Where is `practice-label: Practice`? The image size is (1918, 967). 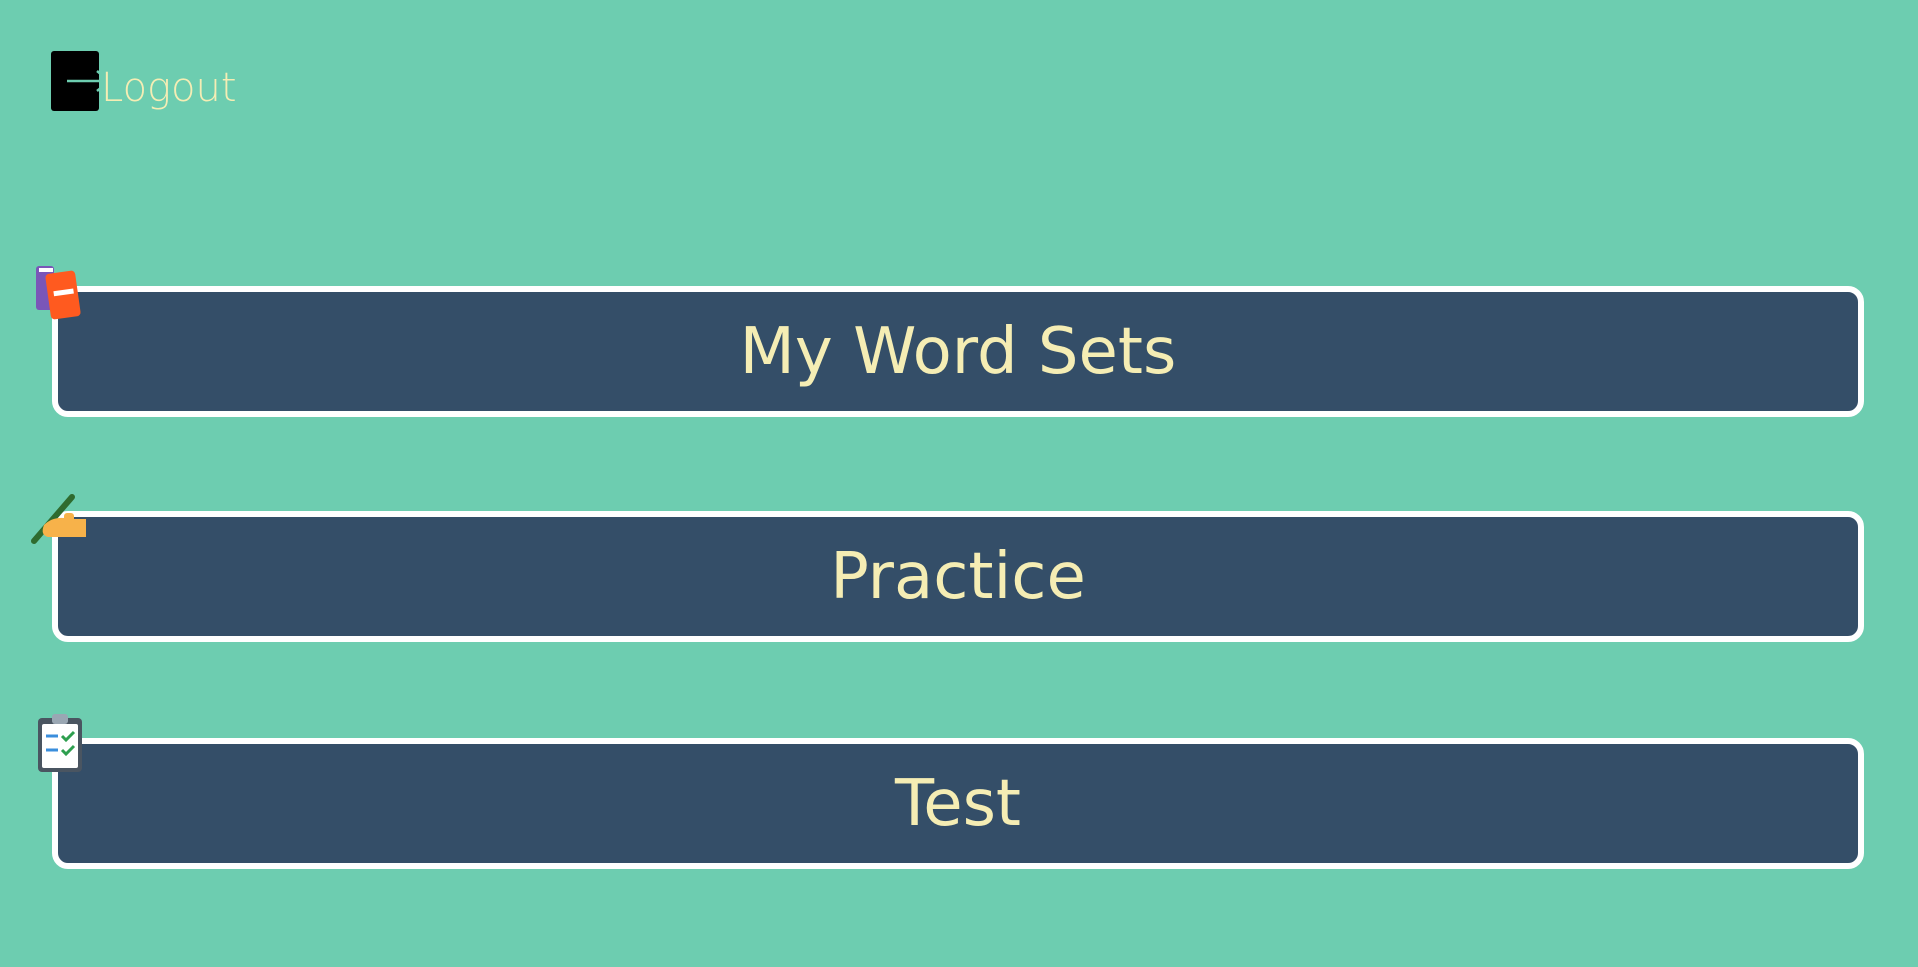
practice-label: Practice is located at coordinates (958, 576).